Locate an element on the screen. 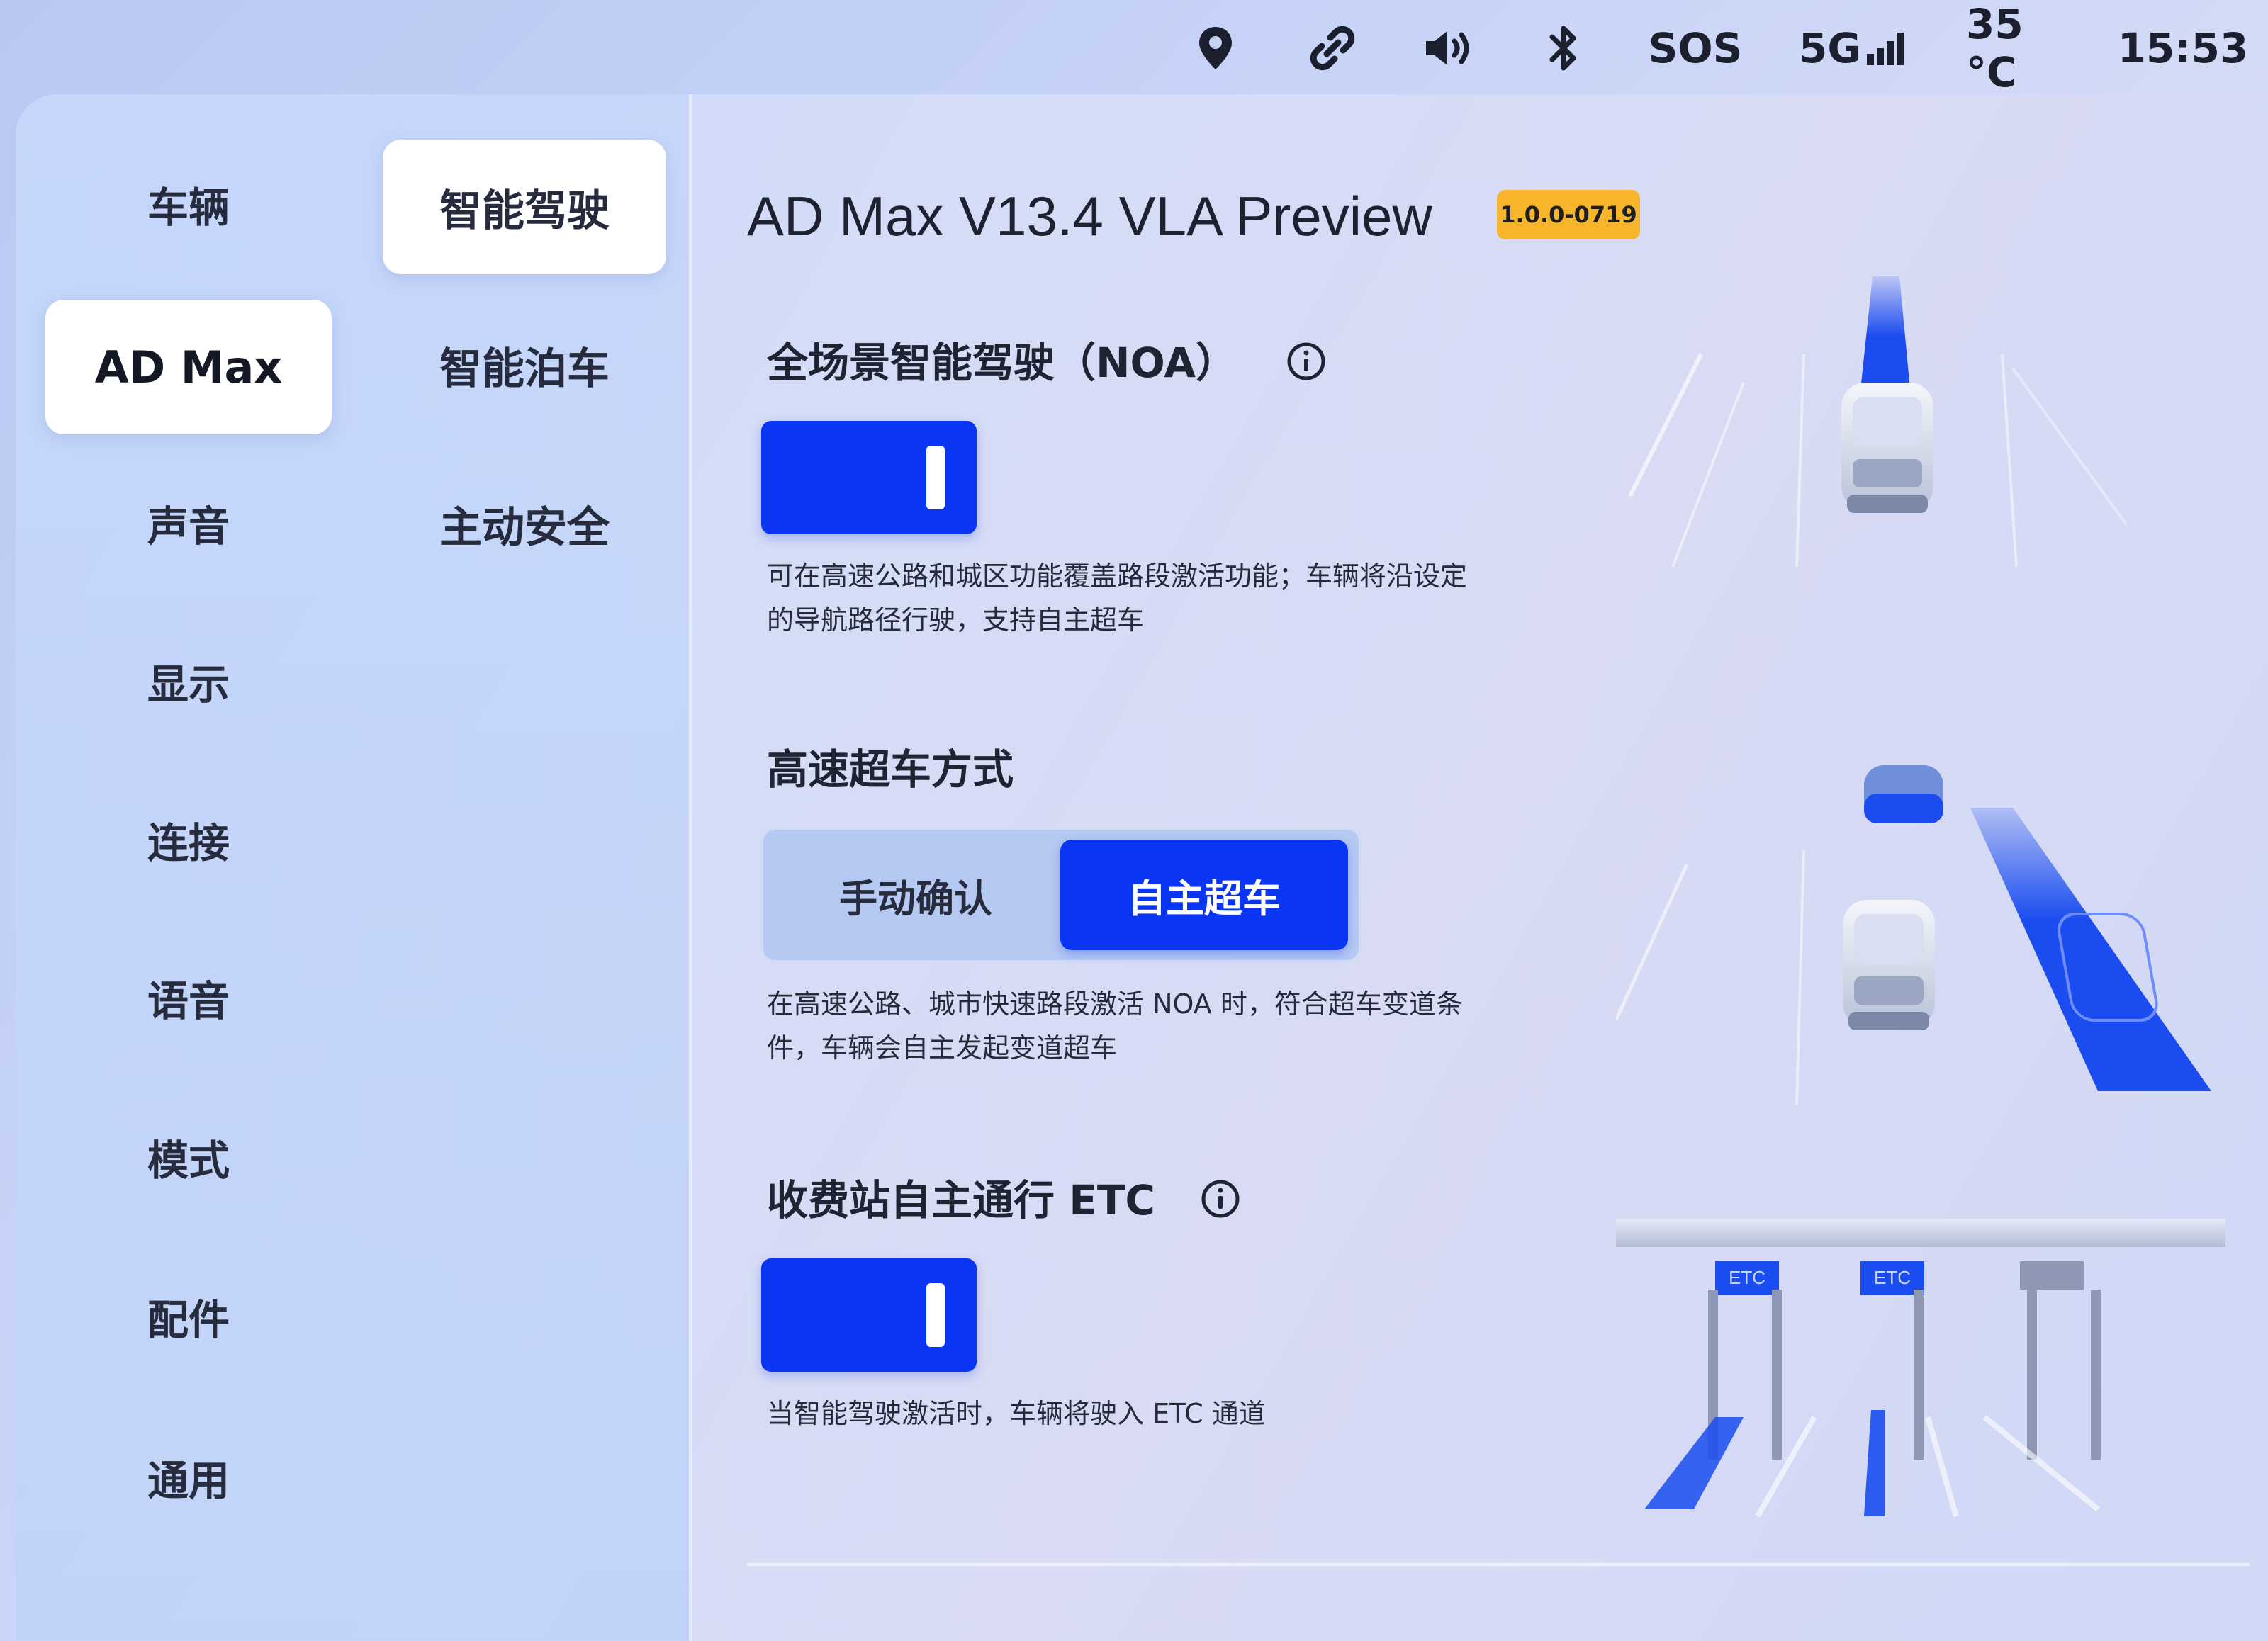 This screenshot has height=1641, width=2268. option-manual-confirm: 手动确认 is located at coordinates (915, 895).